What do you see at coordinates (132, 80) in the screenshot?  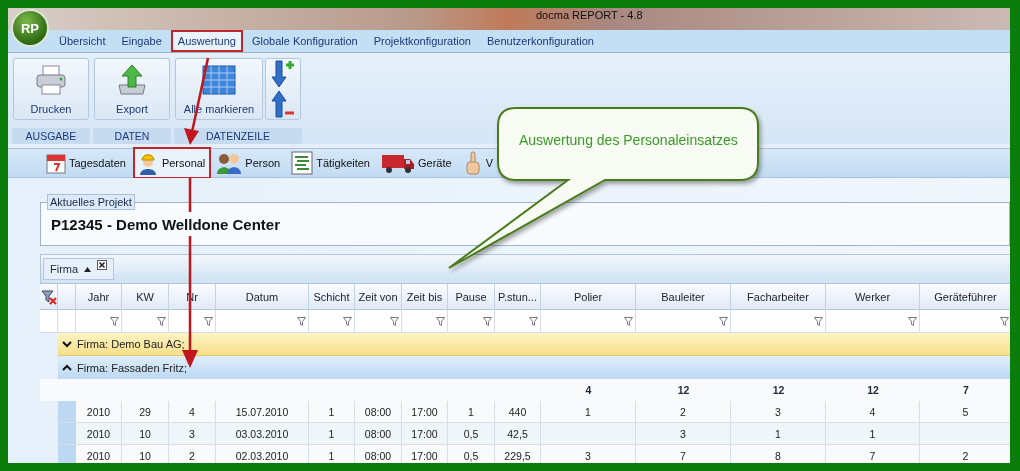 I see `export-icon` at bounding box center [132, 80].